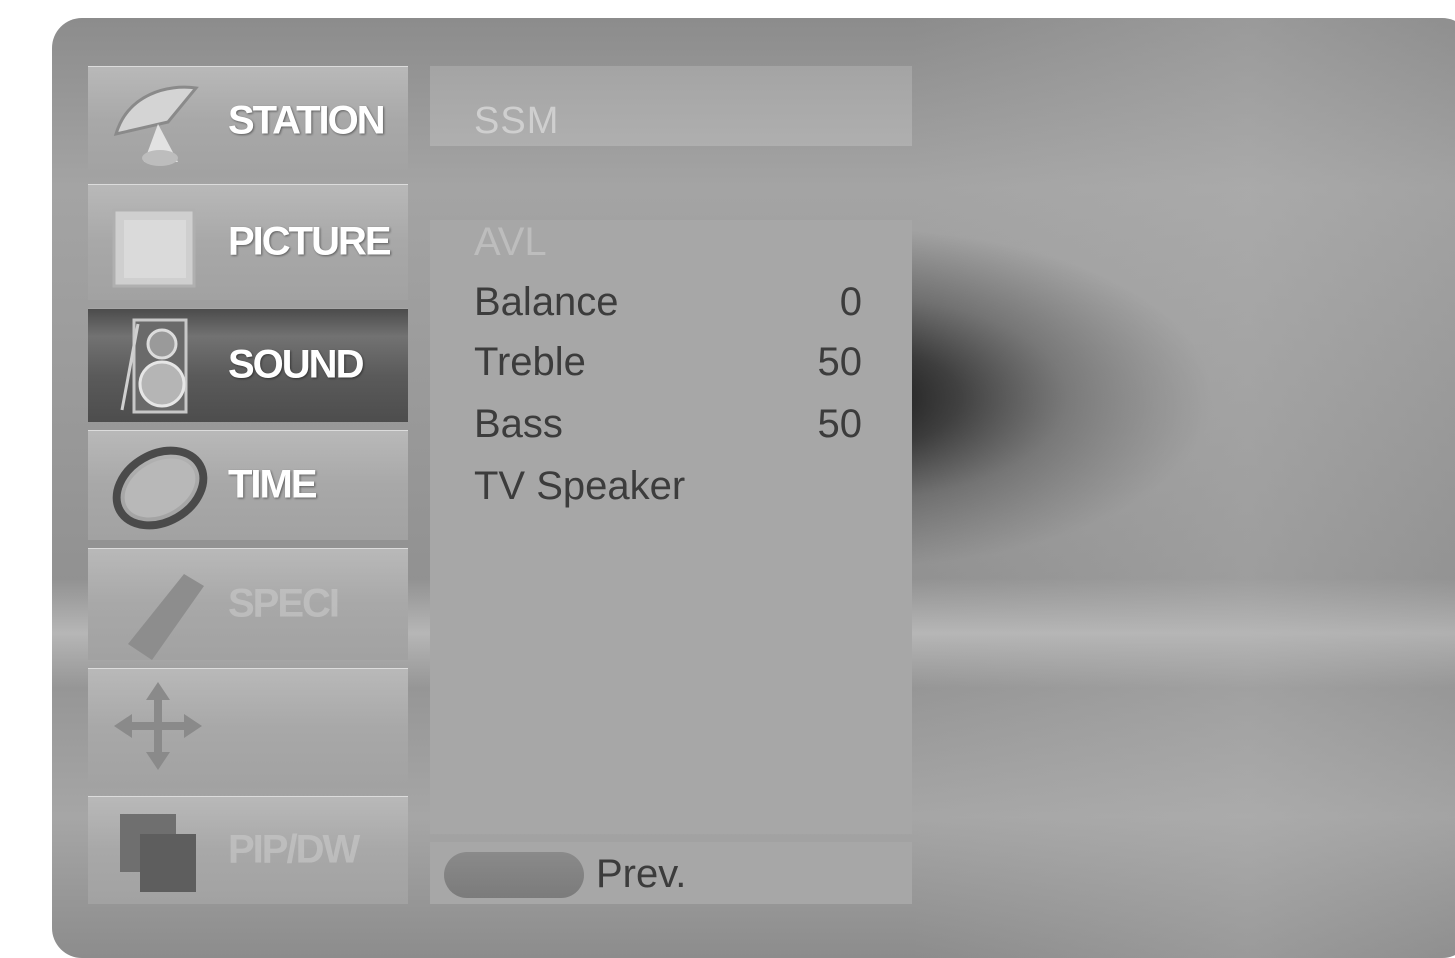  I want to click on menu-item-special: SPECI, so click(248, 604).